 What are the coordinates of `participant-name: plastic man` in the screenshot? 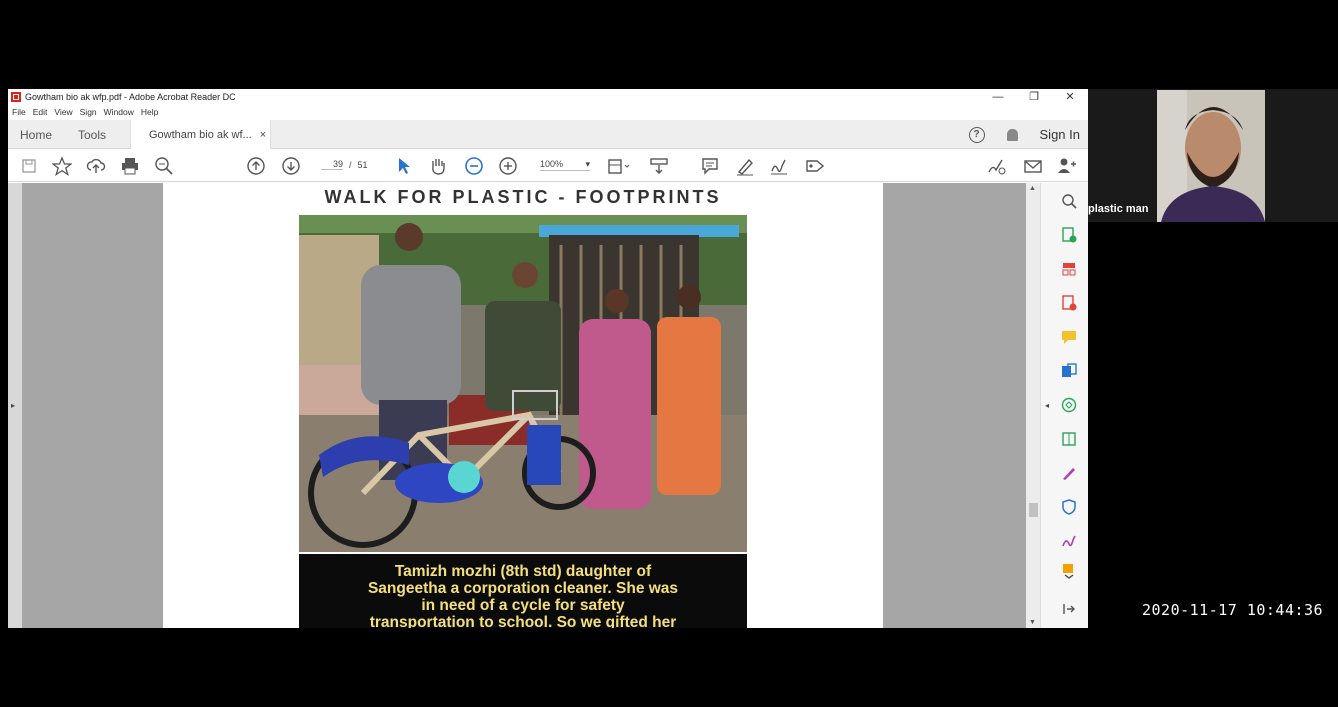 It's located at (1118, 209).